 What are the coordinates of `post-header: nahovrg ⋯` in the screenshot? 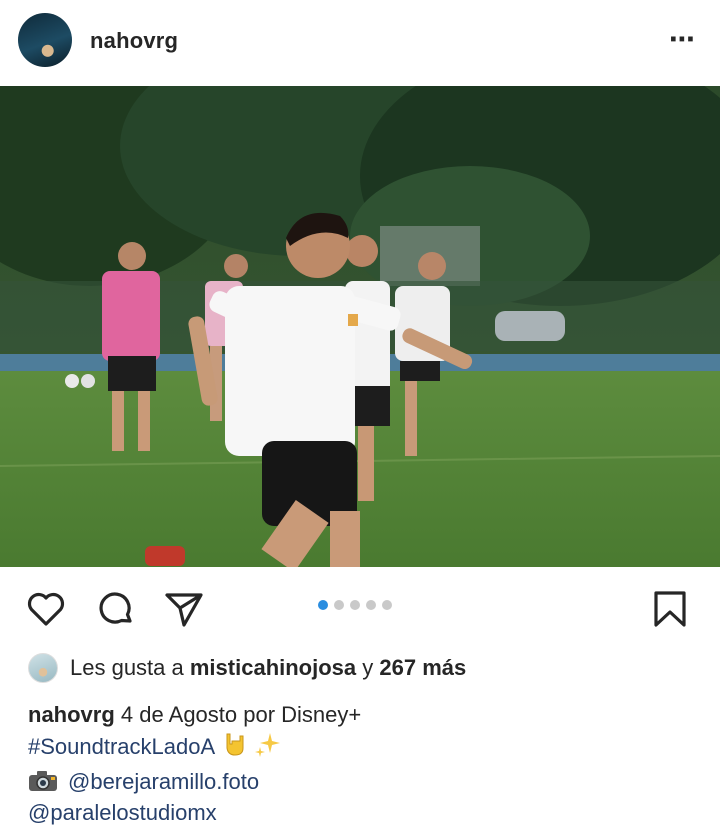 It's located at (360, 43).